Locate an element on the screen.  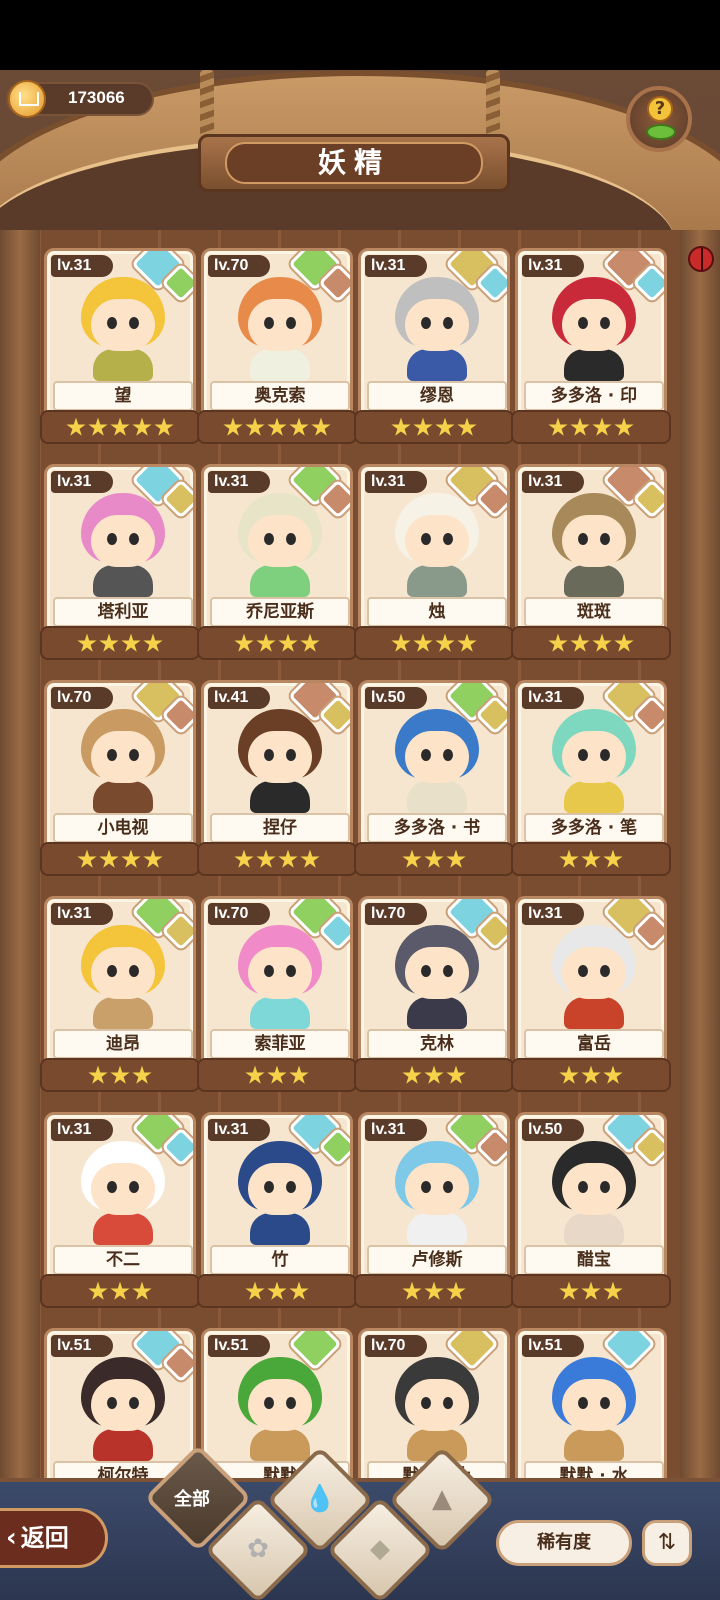
spirit-card: lv.31 卢修斯 is located at coordinates (434, 1212).